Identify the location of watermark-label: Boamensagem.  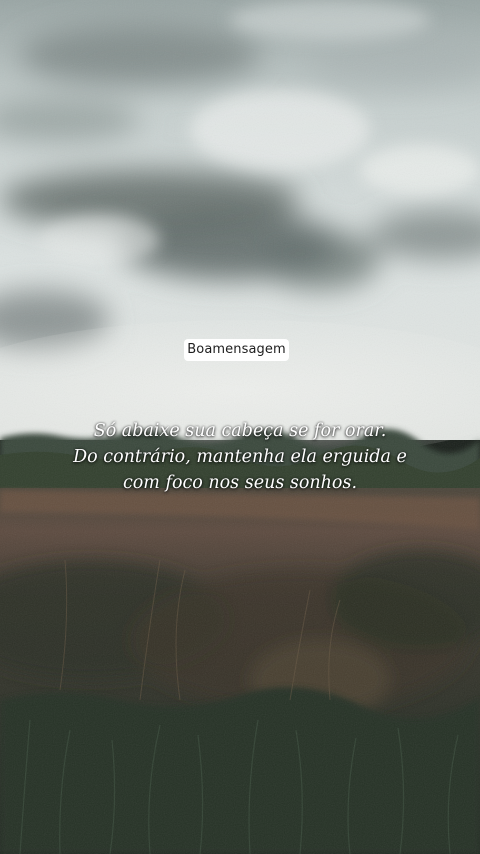
(236, 350).